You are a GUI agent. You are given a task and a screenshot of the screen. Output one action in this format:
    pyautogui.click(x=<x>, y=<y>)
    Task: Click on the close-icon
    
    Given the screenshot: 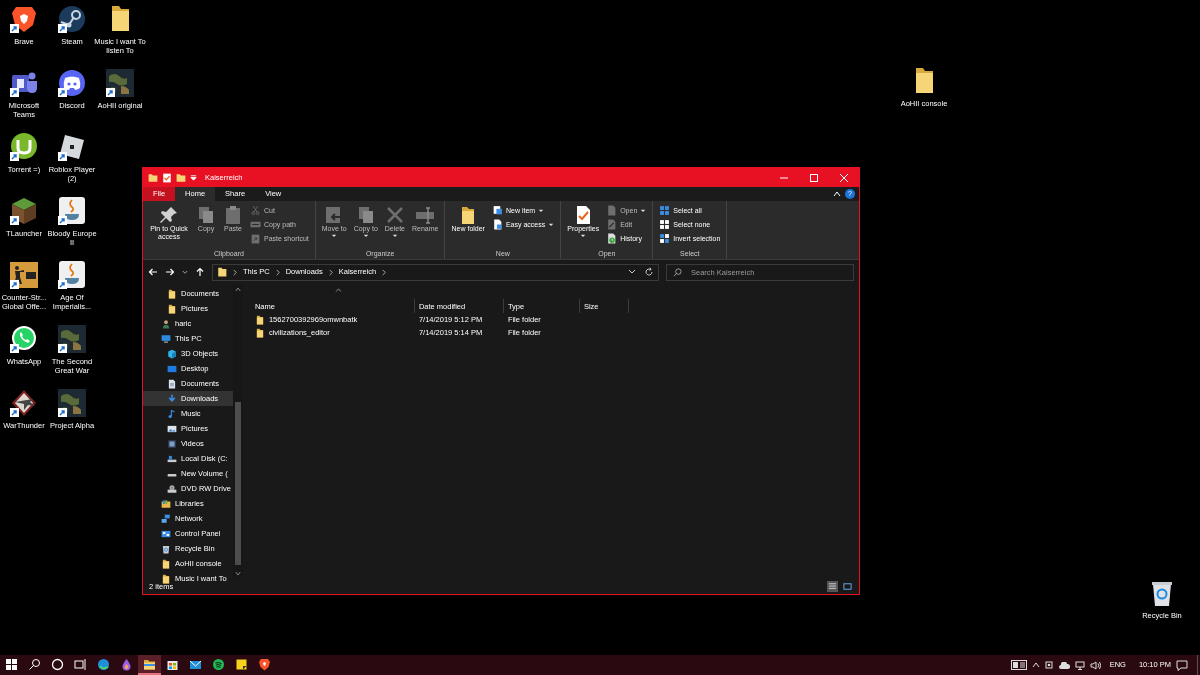 What is the action you would take?
    pyautogui.click(x=844, y=177)
    